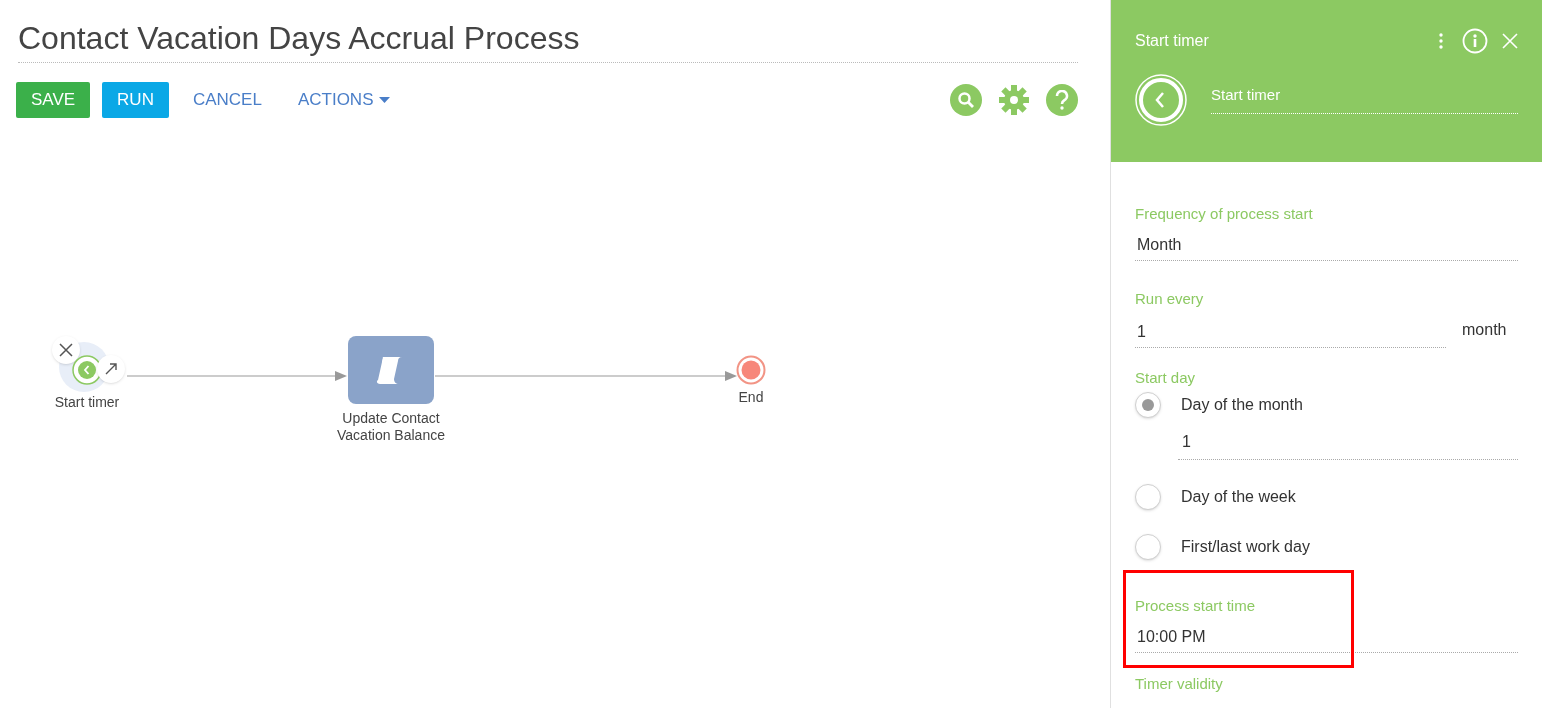 The width and height of the screenshot is (1542, 708). Describe the element at coordinates (1242, 405) in the screenshot. I see `radio-label: Day of the month` at that location.